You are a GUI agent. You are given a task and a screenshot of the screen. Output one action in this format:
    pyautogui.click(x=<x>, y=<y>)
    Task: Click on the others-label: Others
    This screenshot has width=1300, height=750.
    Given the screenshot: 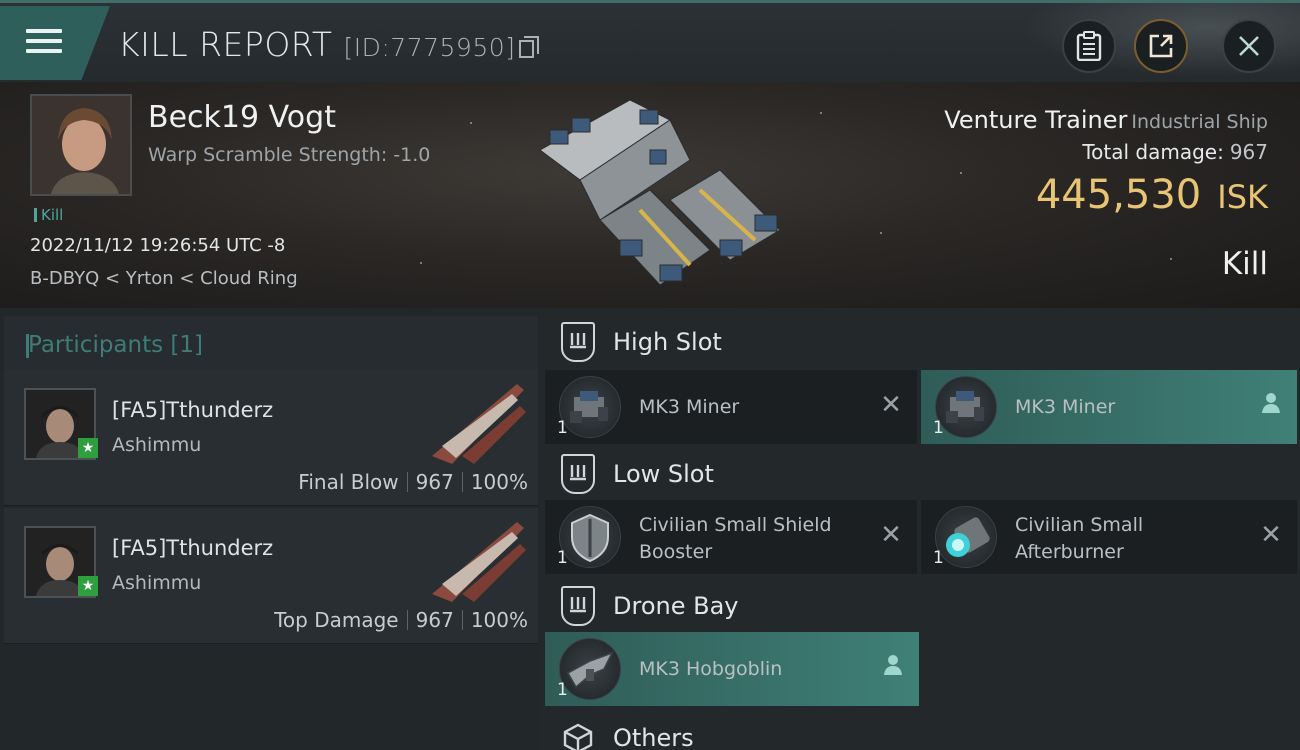 What is the action you would take?
    pyautogui.click(x=653, y=737)
    